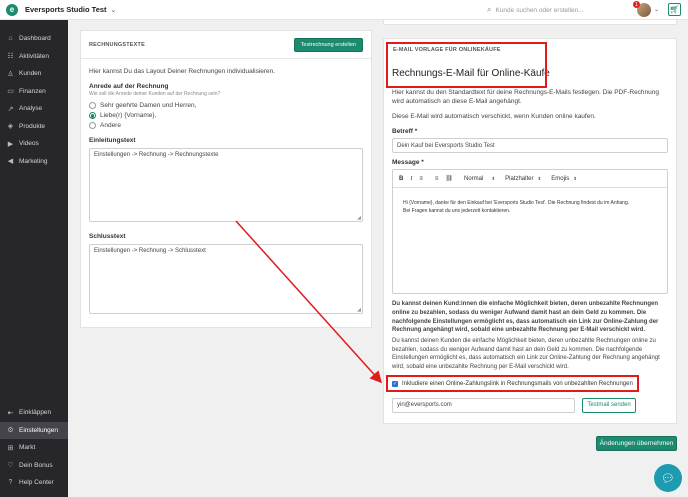 The height and width of the screenshot is (497, 688). What do you see at coordinates (408, 163) in the screenshot?
I see `message-label: Message *` at bounding box center [408, 163].